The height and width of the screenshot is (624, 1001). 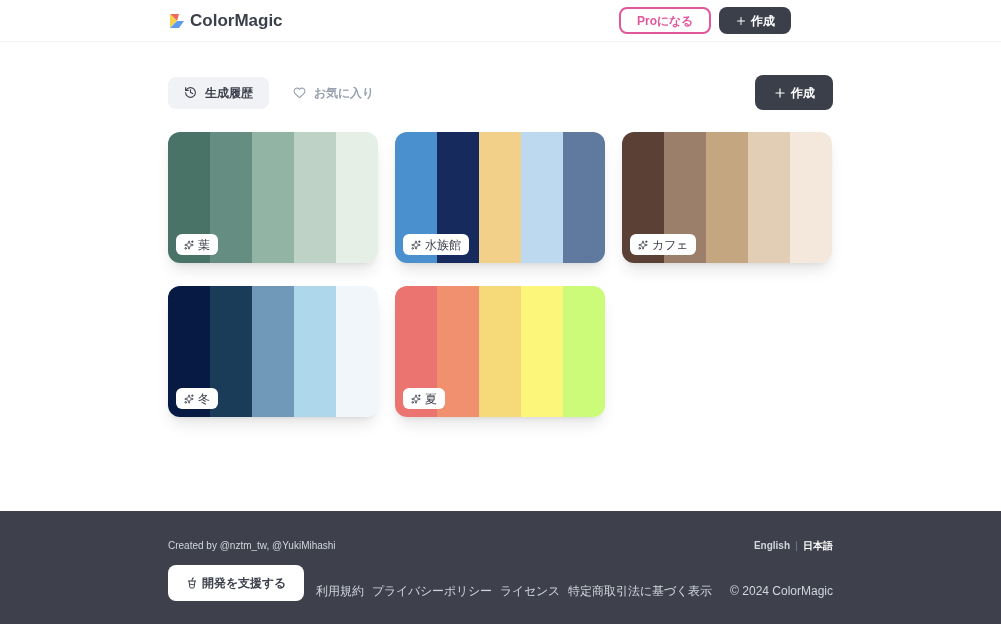 I want to click on palette-name-badge: 夏, so click(x=424, y=398).